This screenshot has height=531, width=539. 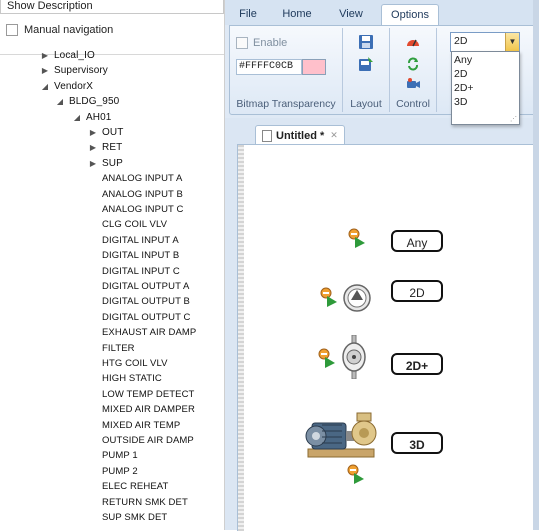 I want to click on tree-point: DIGITAL OUTPUT B, so click(x=146, y=301).